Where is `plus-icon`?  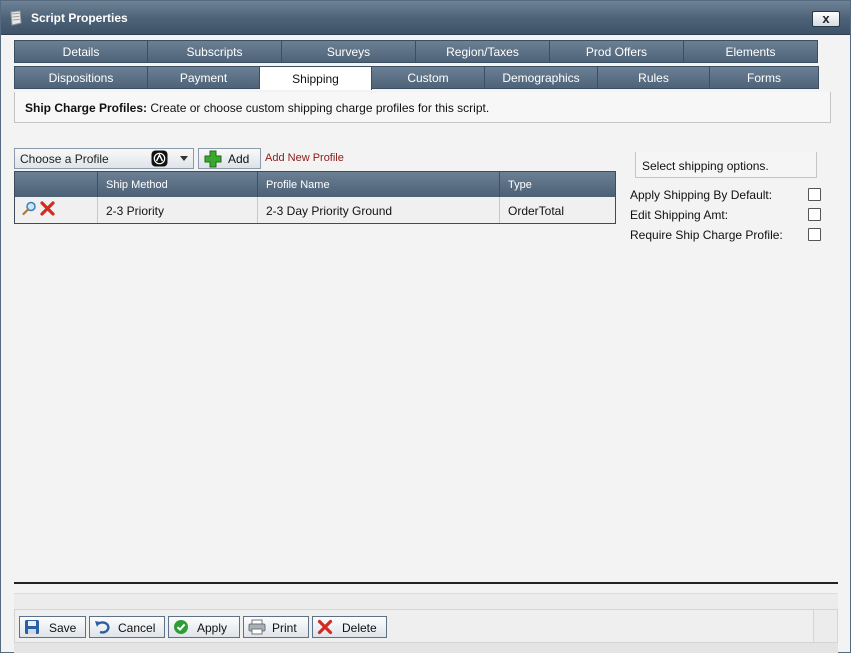 plus-icon is located at coordinates (213, 160).